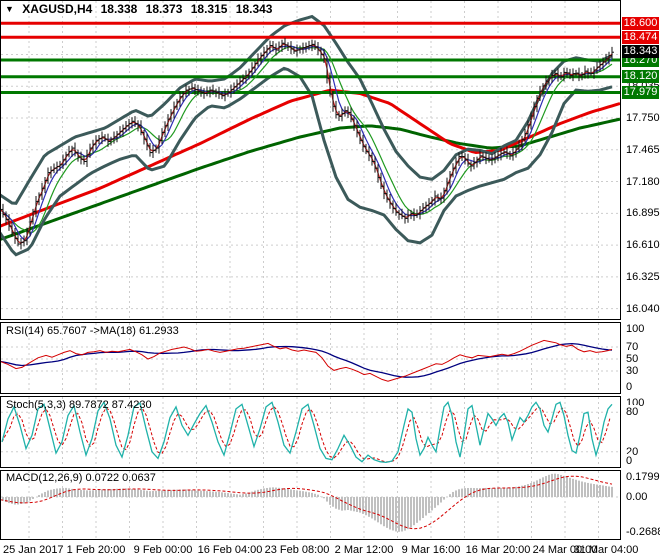 This screenshot has width=660, height=560. What do you see at coordinates (640, 37) in the screenshot?
I see `resistance-level-label: 18.474` at bounding box center [640, 37].